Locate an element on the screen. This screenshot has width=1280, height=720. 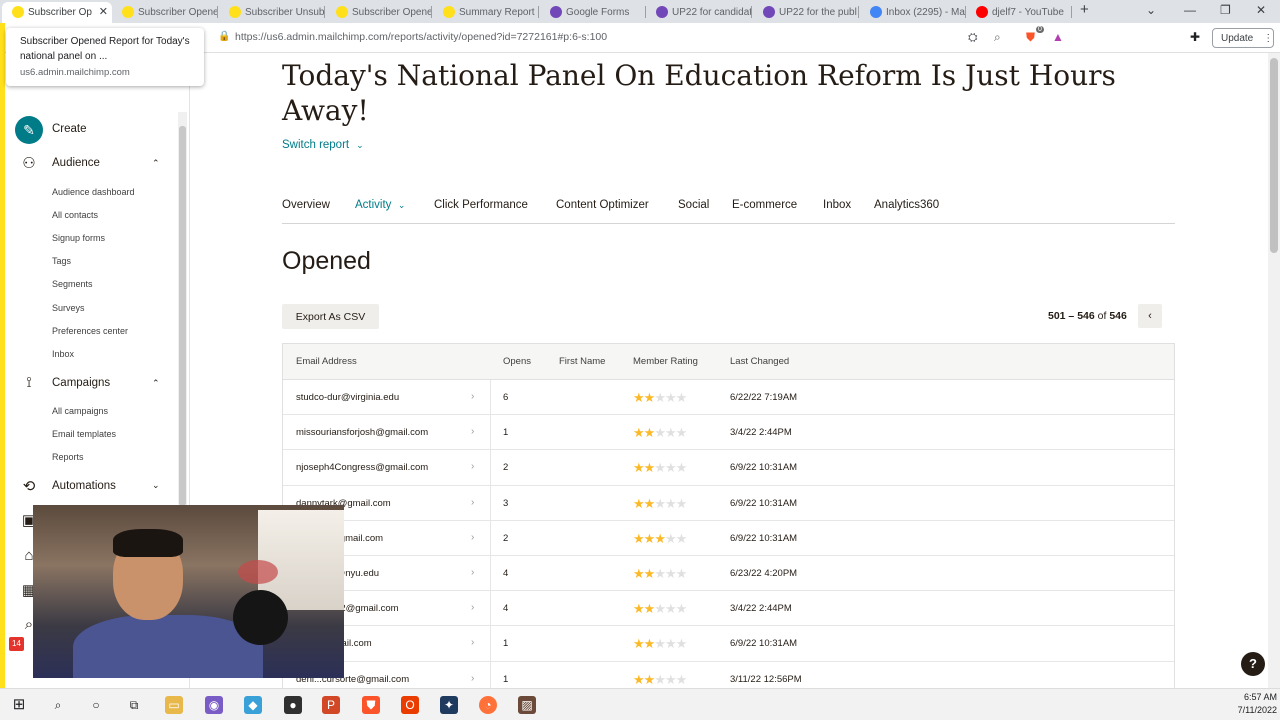
column-header: Last Changed is located at coordinates (759, 361).